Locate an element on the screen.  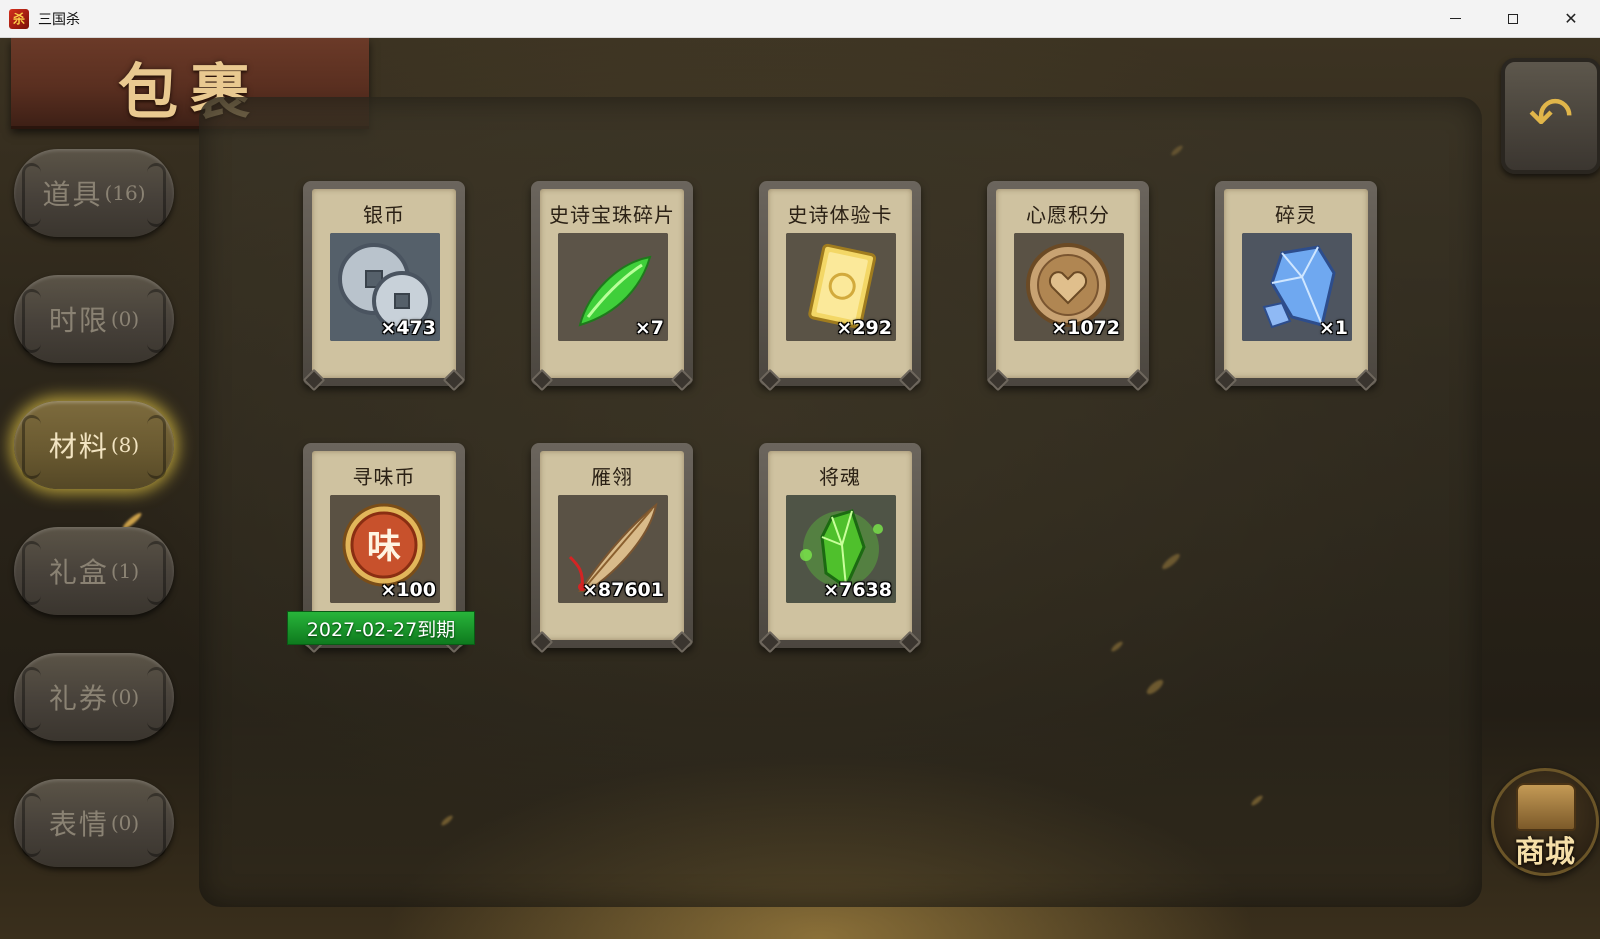
item-name: 史诗体验卡 is located at coordinates (840, 215).